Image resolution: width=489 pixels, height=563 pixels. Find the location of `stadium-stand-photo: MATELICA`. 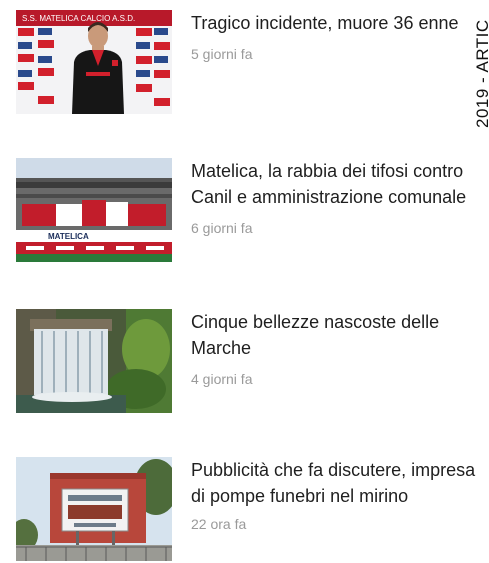

stadium-stand-photo: MATELICA is located at coordinates (94, 210).